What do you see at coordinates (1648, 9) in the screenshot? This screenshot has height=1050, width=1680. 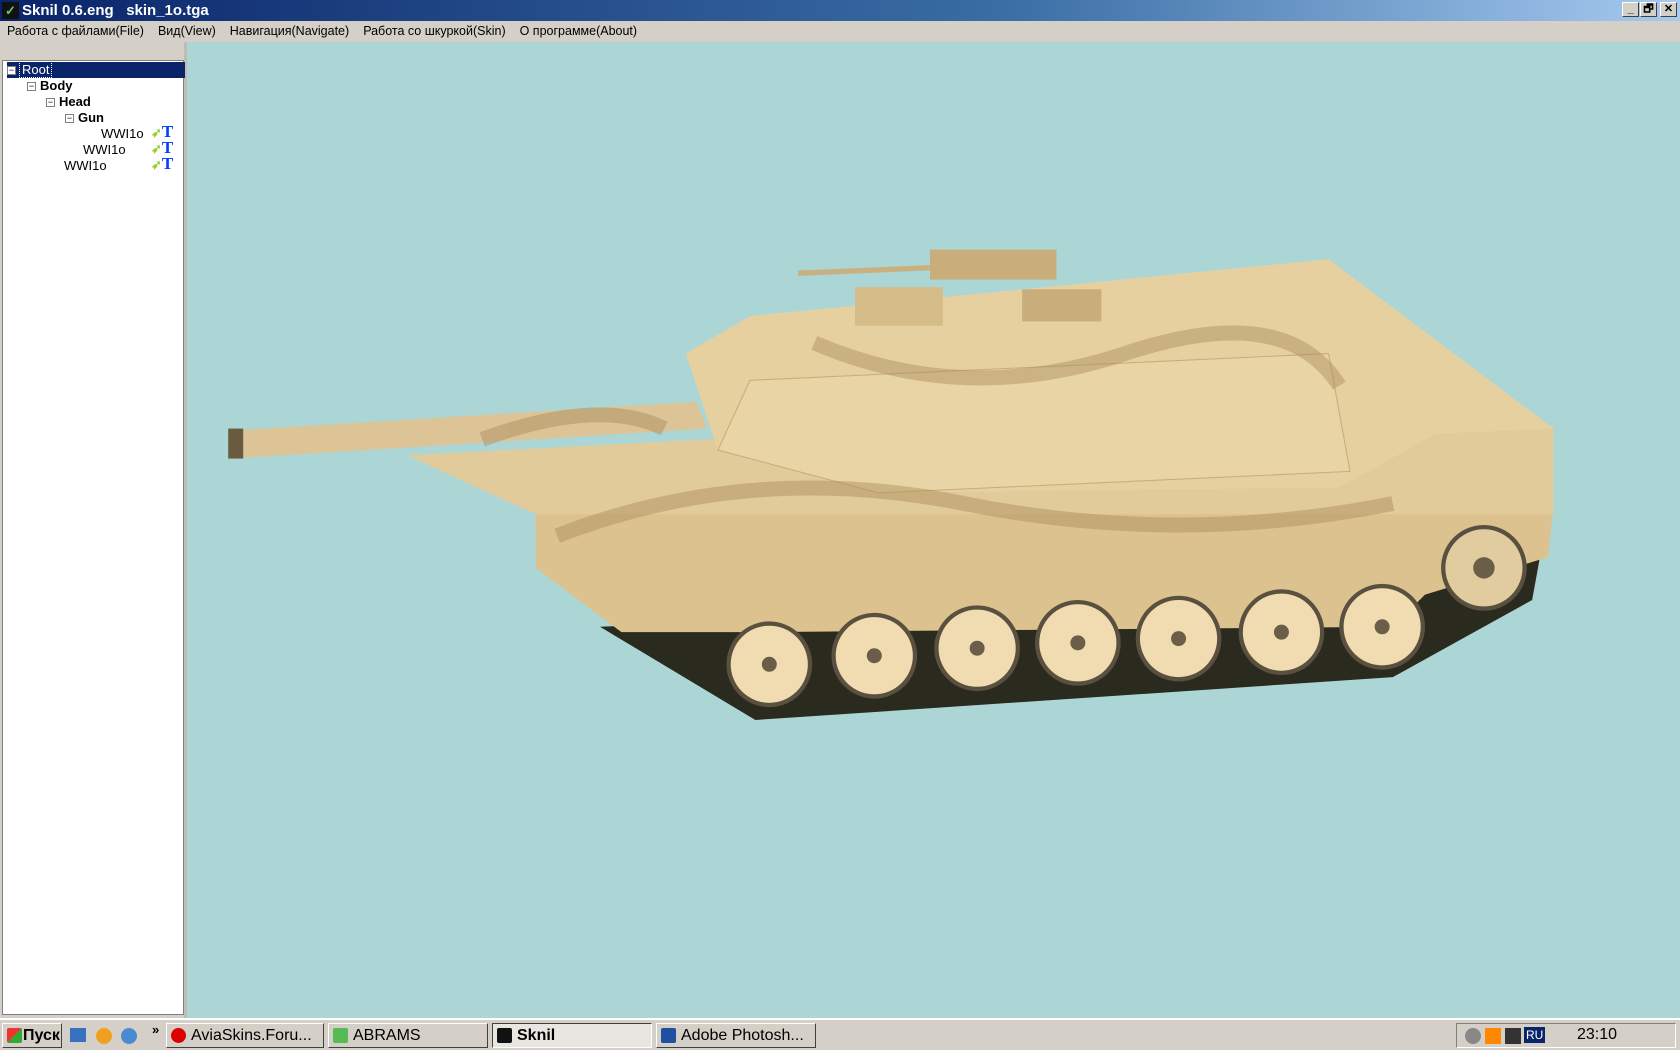 I see `restore-button: 🗗` at bounding box center [1648, 9].